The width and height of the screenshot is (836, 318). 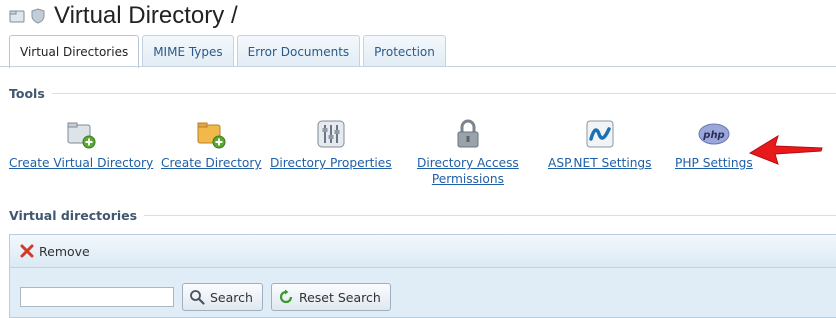 I want to click on tool-create-virtual-directory: Create Virtual Directory, so click(x=81, y=144).